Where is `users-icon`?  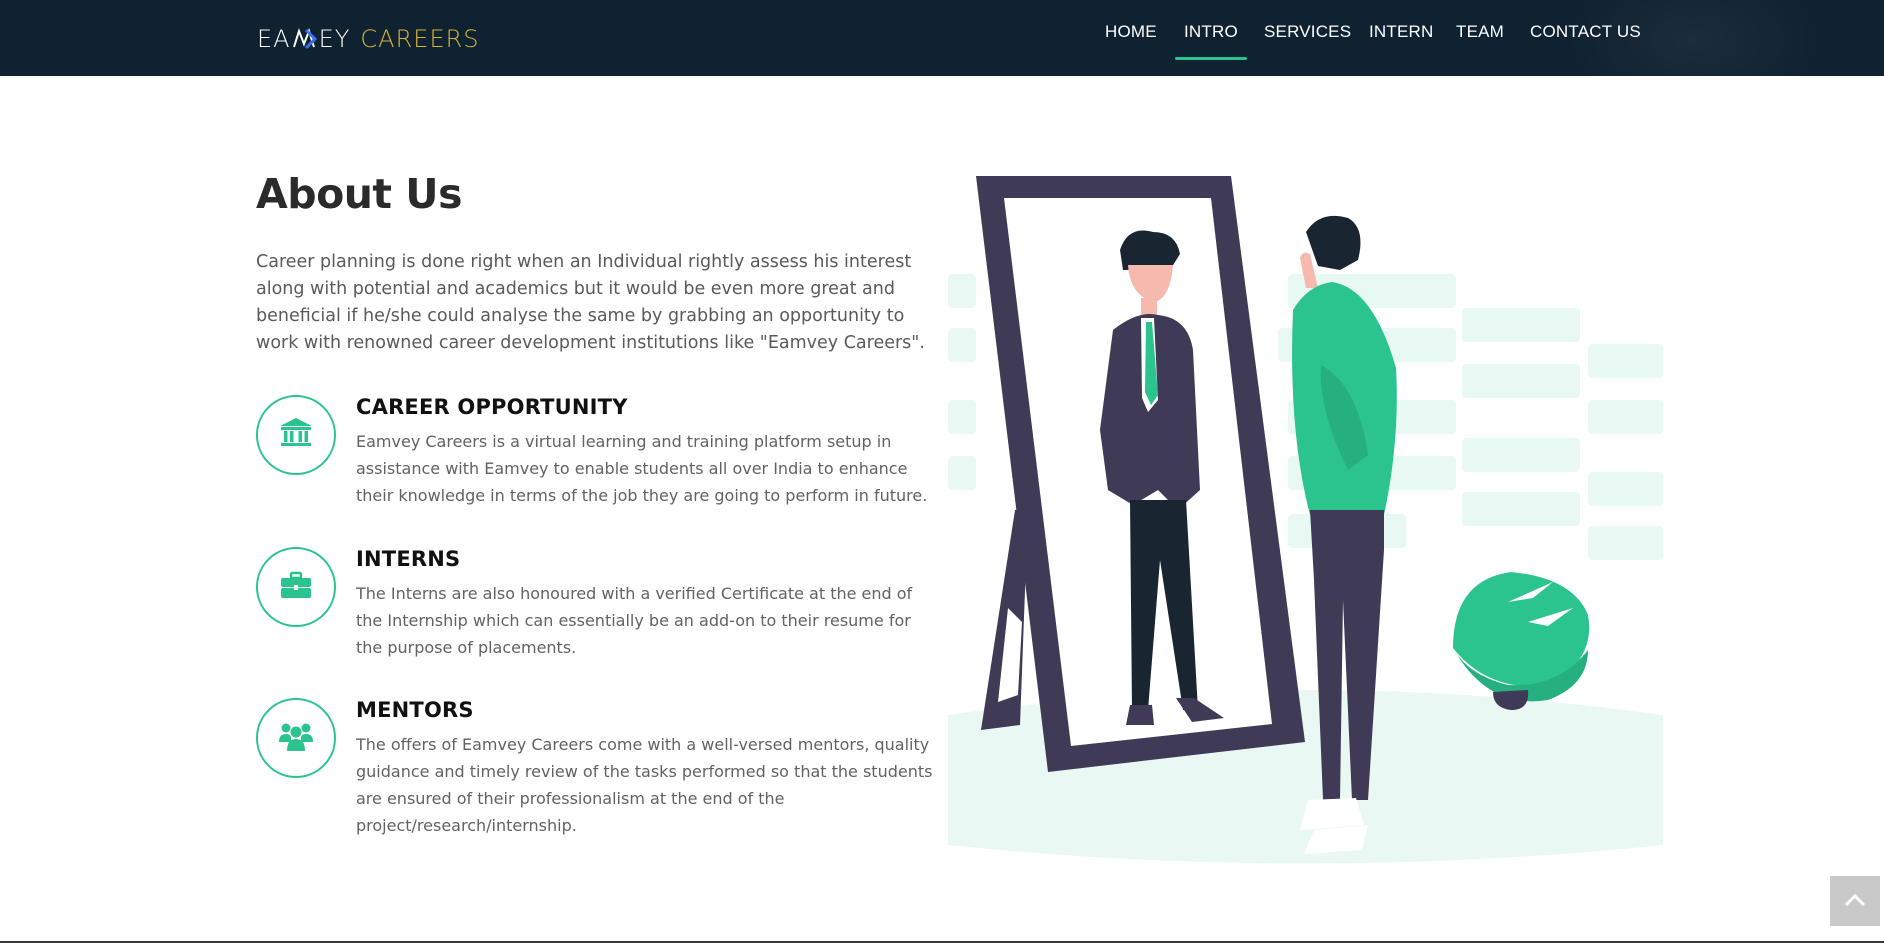 users-icon is located at coordinates (296, 738).